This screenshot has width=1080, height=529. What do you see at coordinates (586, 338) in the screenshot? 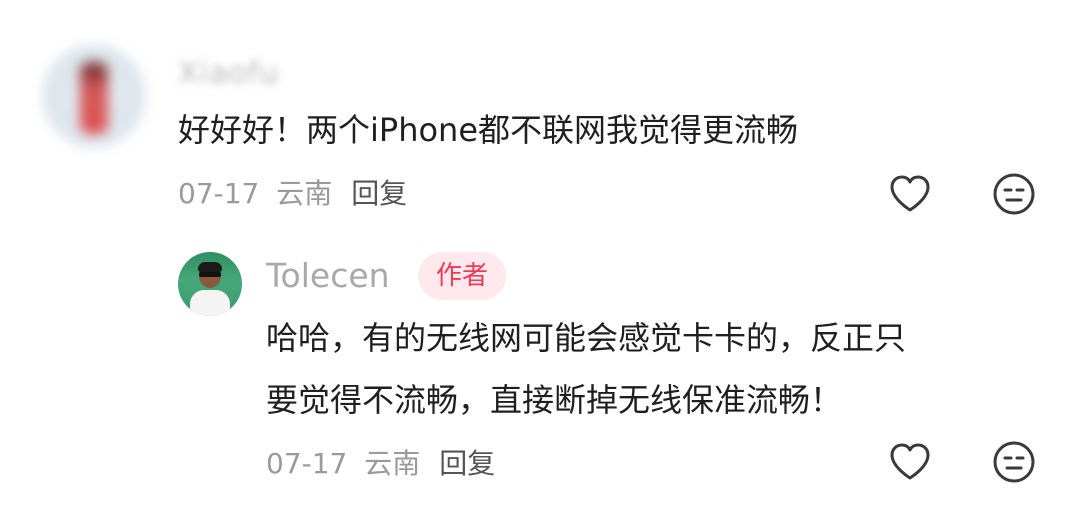
I see `reply-text-line-1: 哈哈，有的无线网可能会感觉卡卡的，反正只` at bounding box center [586, 338].